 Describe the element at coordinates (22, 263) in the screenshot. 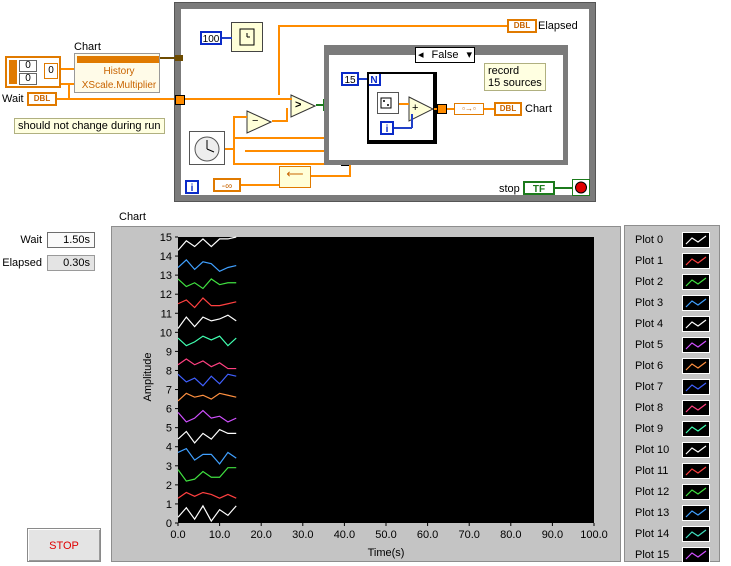

I see `elapsed-label: Elapsed` at that location.